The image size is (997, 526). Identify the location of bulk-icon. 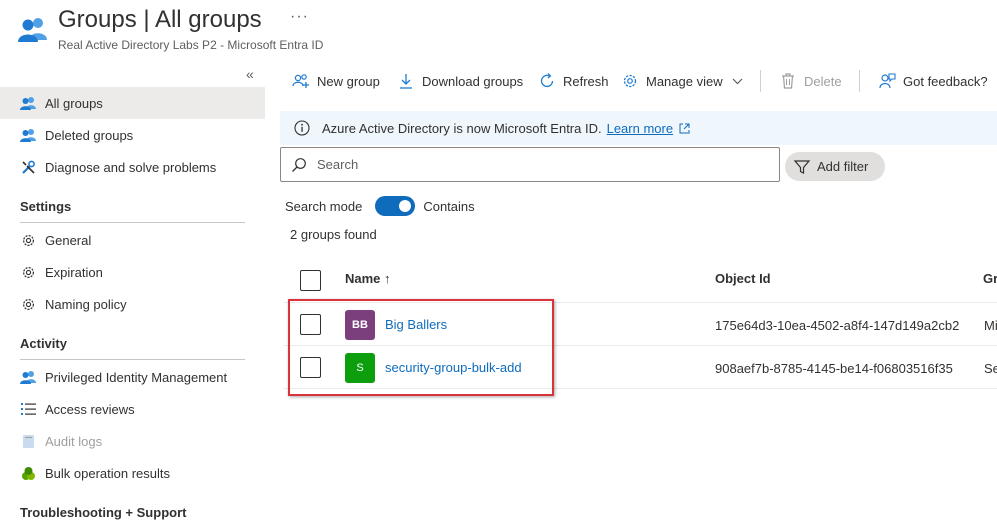
(28, 473).